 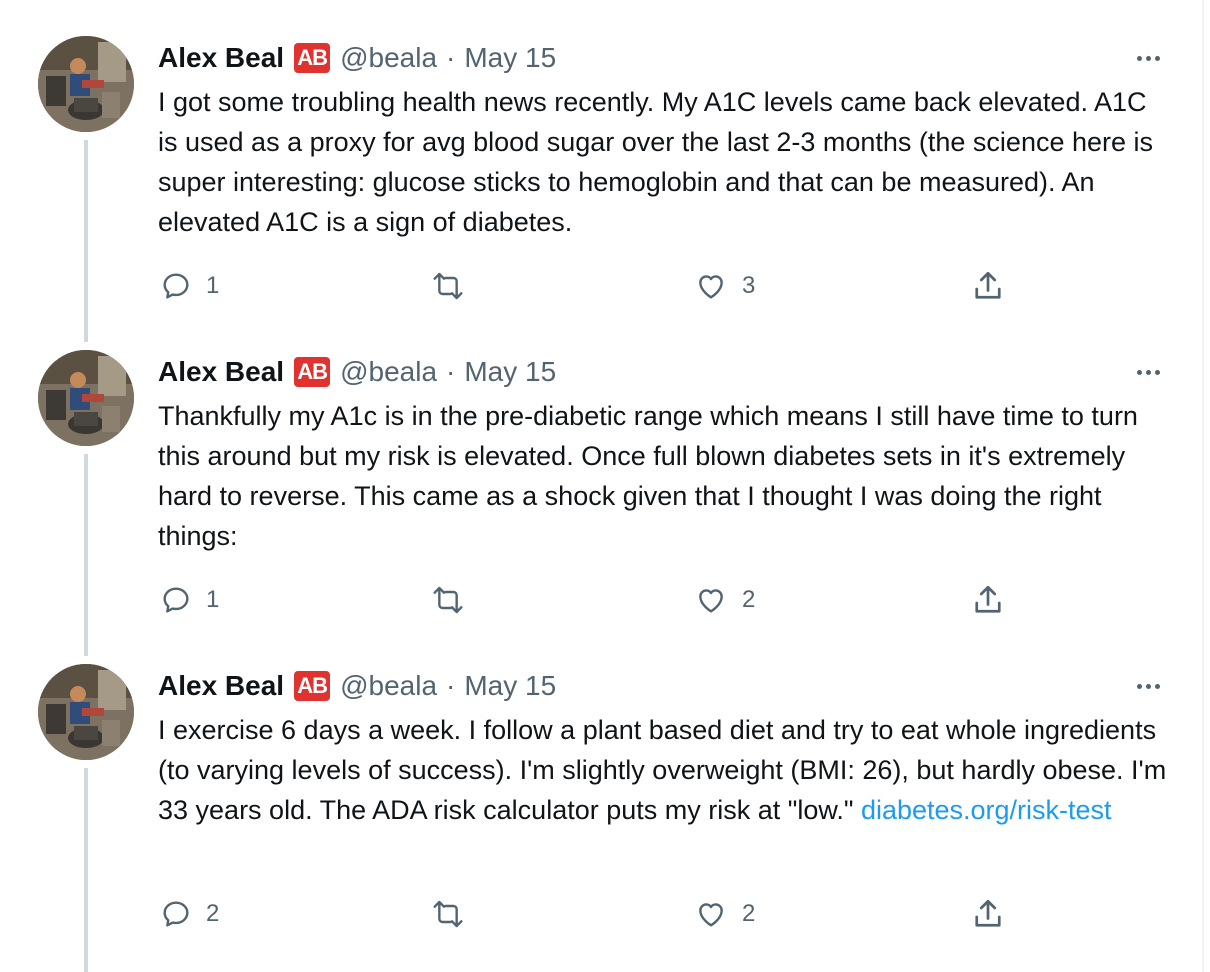 I want to click on like-button: 3, so click(x=724, y=286).